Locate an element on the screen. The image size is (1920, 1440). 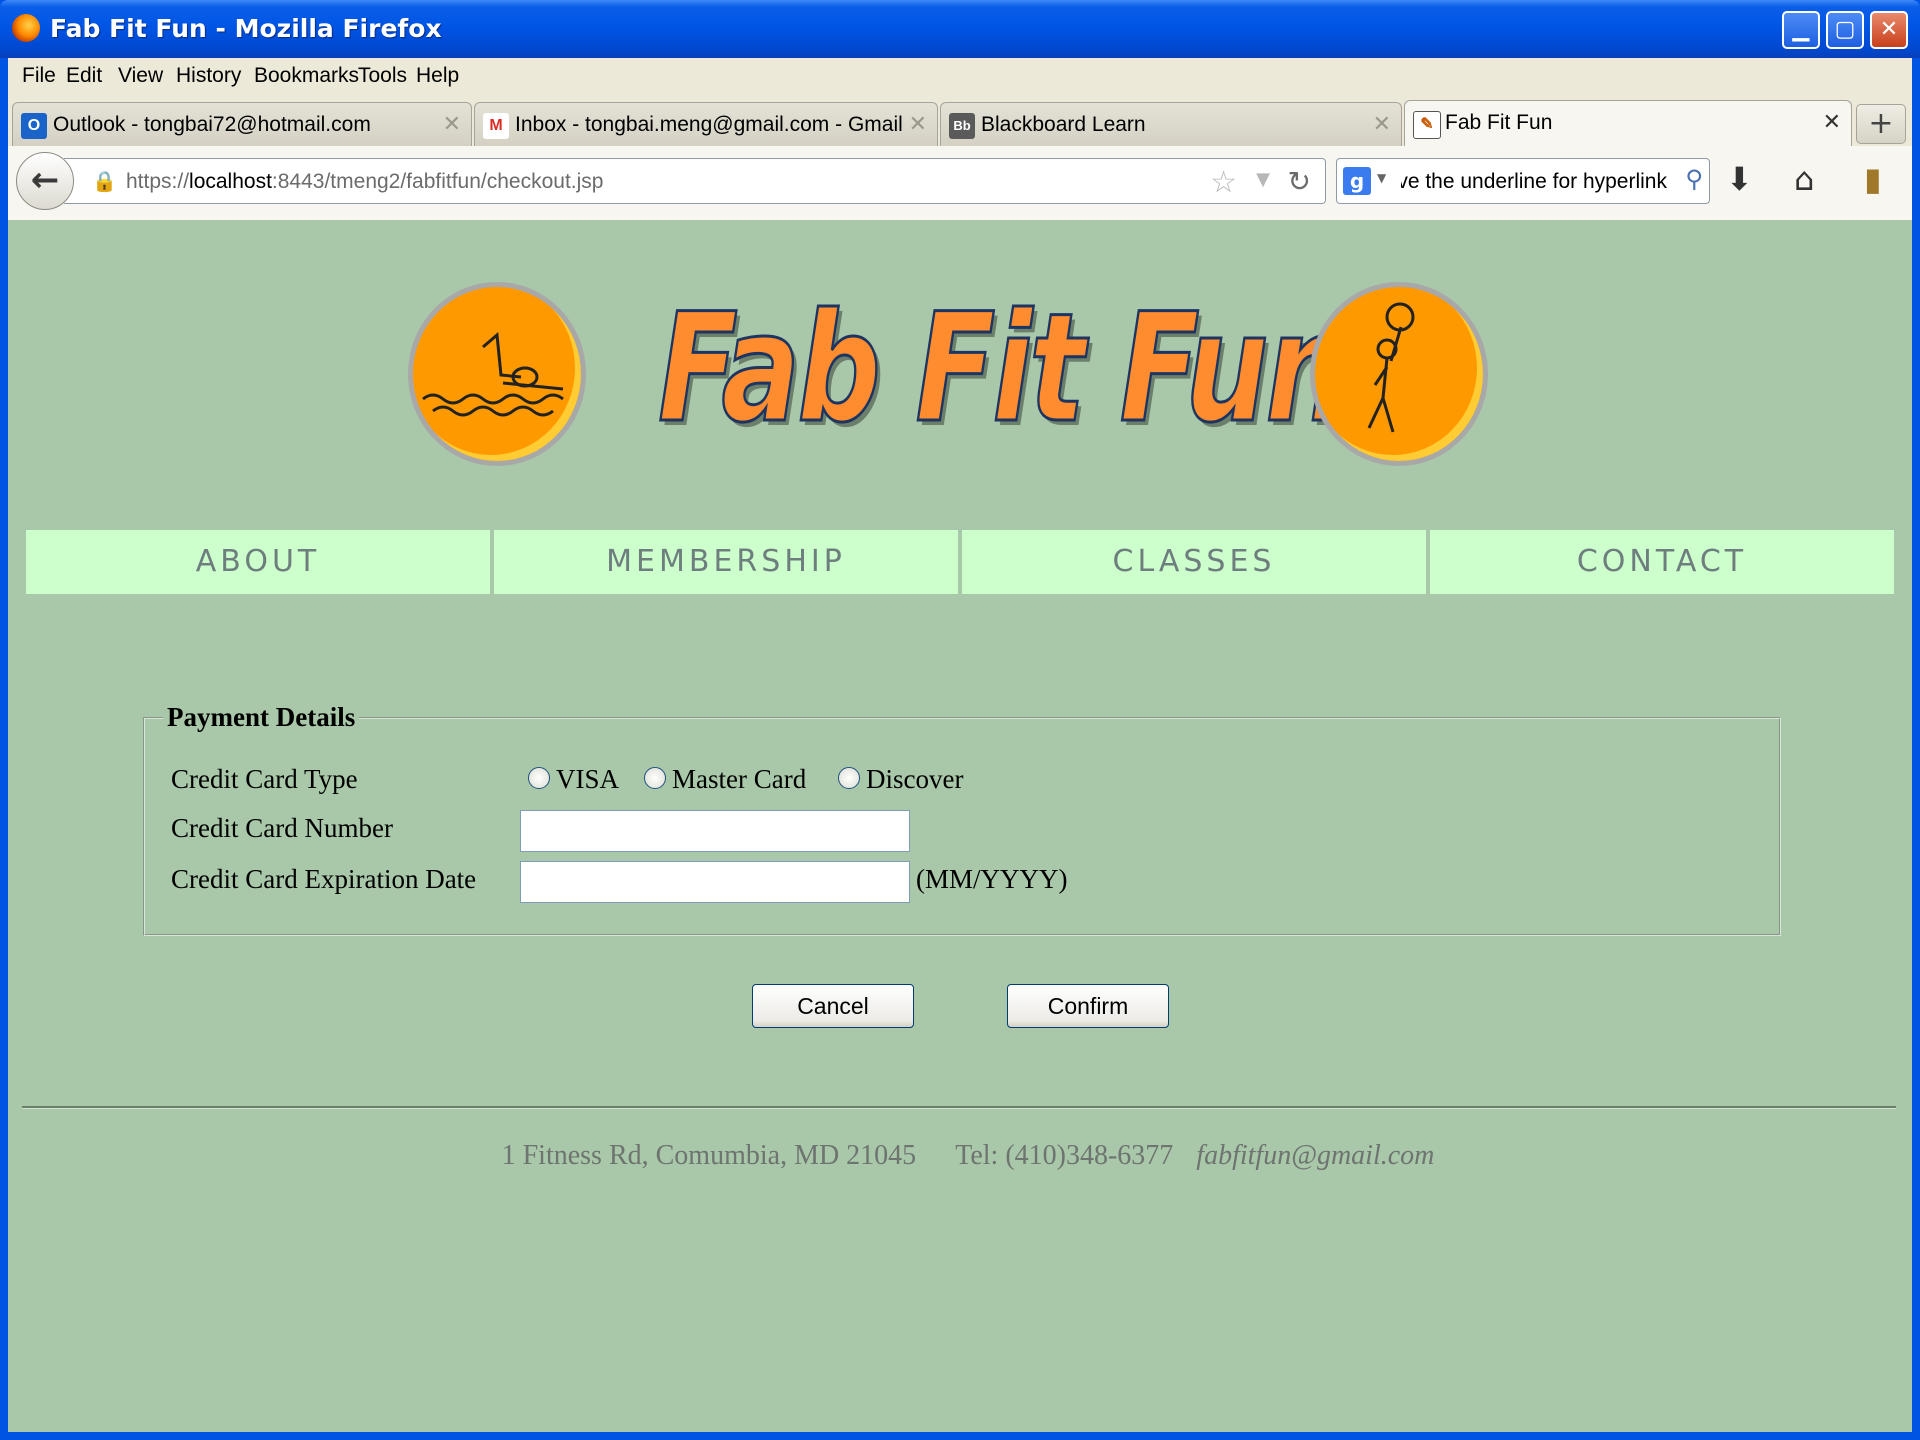
search-bar: g ▼ ve the underline for hyperlink ⚲ is located at coordinates (1523, 181).